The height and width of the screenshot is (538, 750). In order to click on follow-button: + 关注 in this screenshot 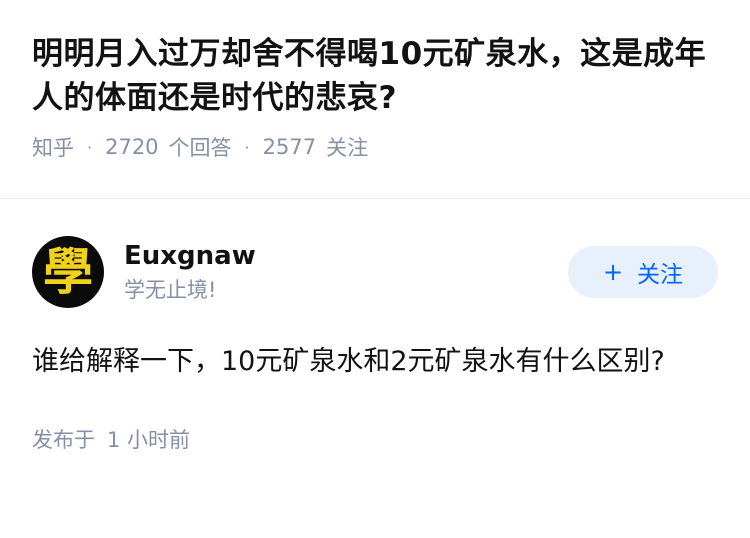, I will do `click(643, 272)`.